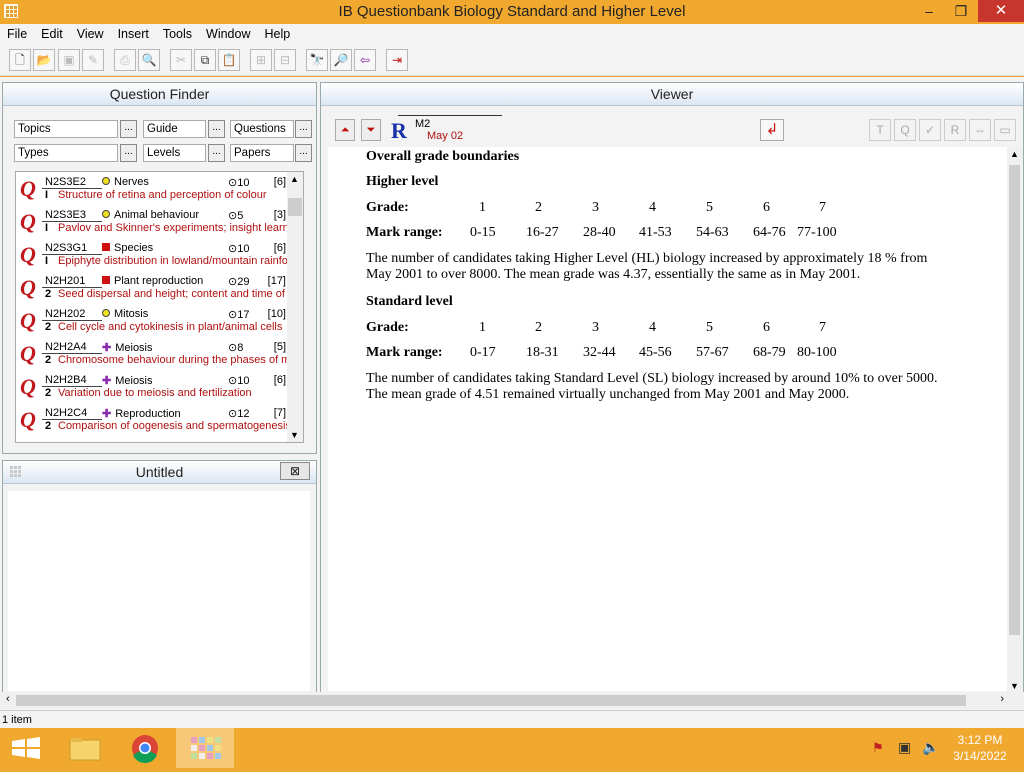 The height and width of the screenshot is (772, 1024). Describe the element at coordinates (599, 352) in the screenshot. I see `range-cell: 32-44` at that location.